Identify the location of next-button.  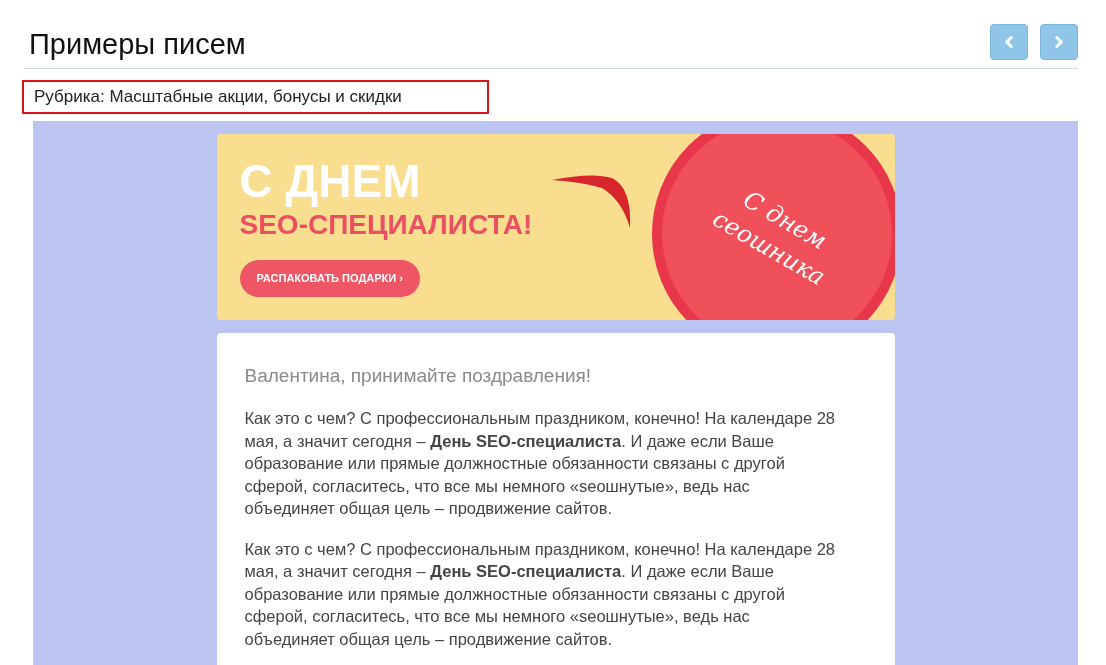
(1059, 42).